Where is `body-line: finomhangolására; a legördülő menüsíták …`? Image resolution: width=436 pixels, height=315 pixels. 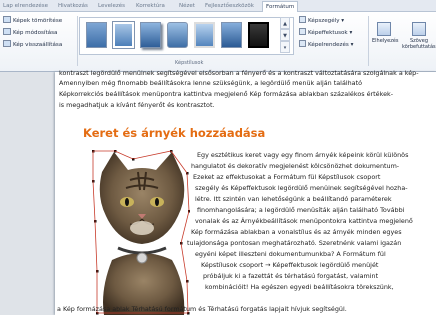 body-line: finomhangolására; a legördülő menüsíták … is located at coordinates (301, 210).